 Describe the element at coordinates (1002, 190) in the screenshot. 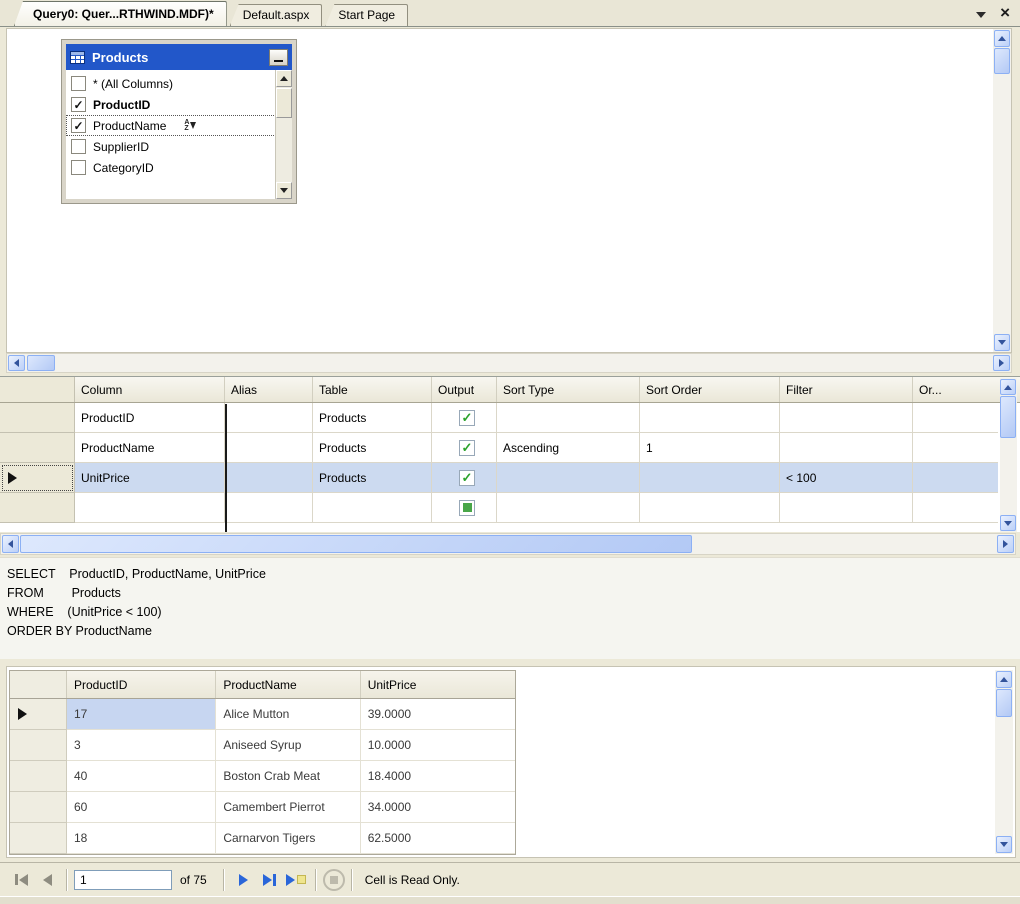

I see `diagram-vertical-scrollbar` at that location.